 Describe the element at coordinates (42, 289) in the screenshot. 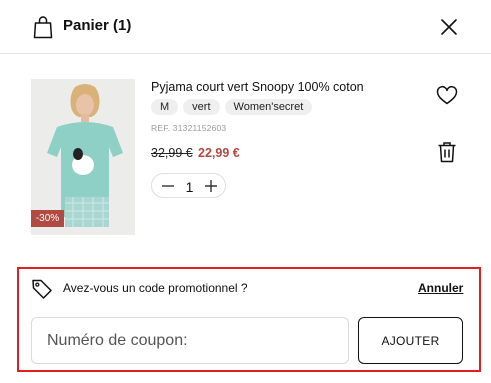

I see `price-tag-icon` at that location.